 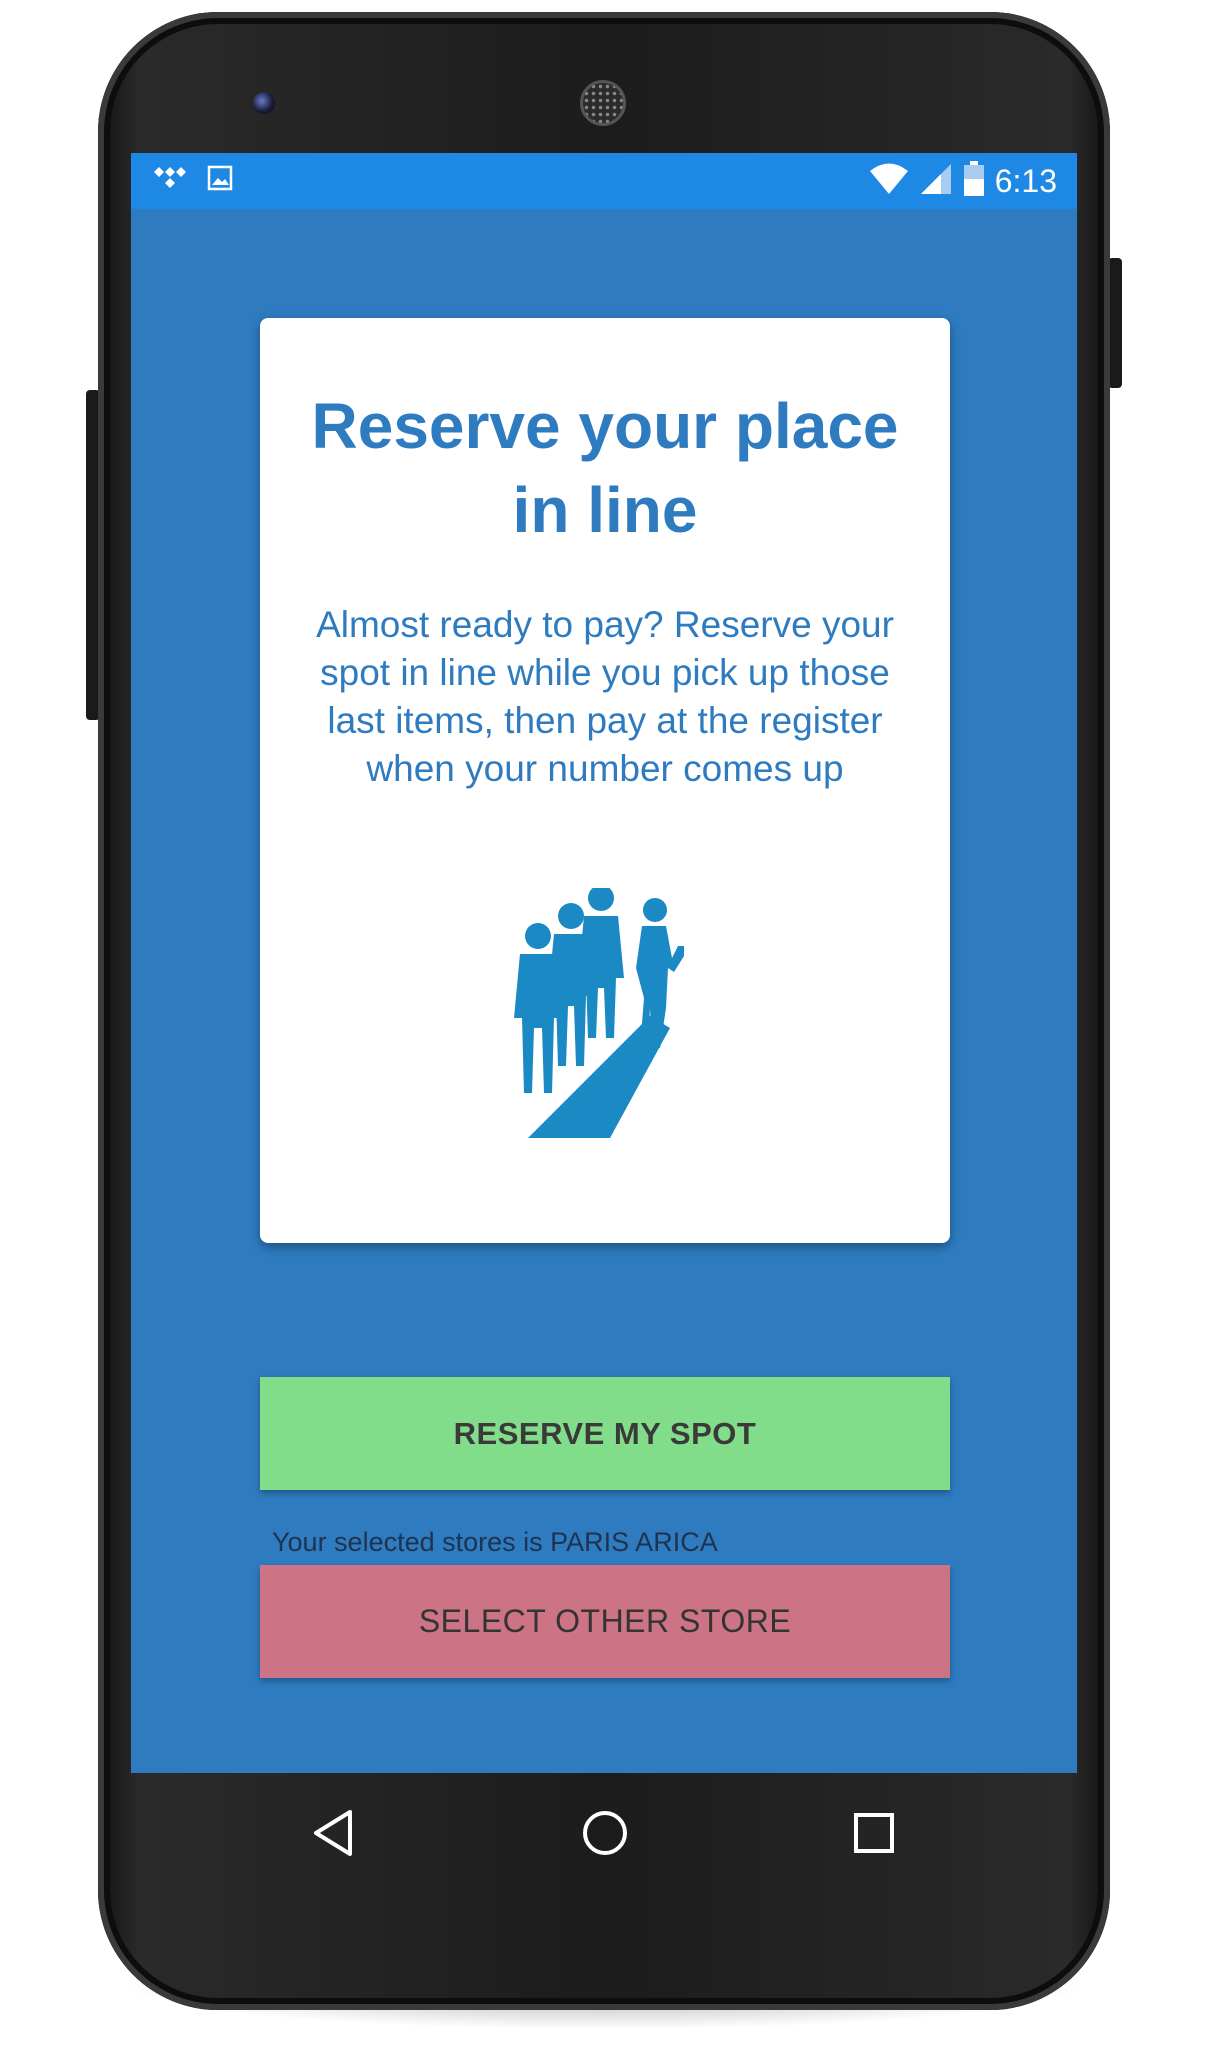 What do you see at coordinates (1025, 181) in the screenshot?
I see `clock: 6:13` at bounding box center [1025, 181].